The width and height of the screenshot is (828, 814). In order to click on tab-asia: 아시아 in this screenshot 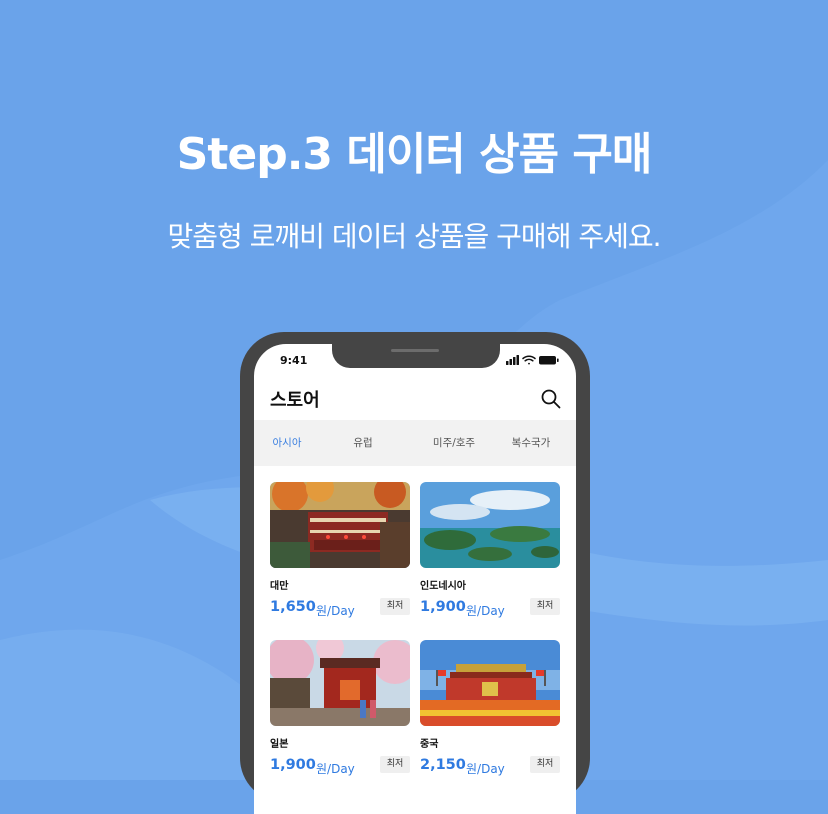, I will do `click(287, 443)`.